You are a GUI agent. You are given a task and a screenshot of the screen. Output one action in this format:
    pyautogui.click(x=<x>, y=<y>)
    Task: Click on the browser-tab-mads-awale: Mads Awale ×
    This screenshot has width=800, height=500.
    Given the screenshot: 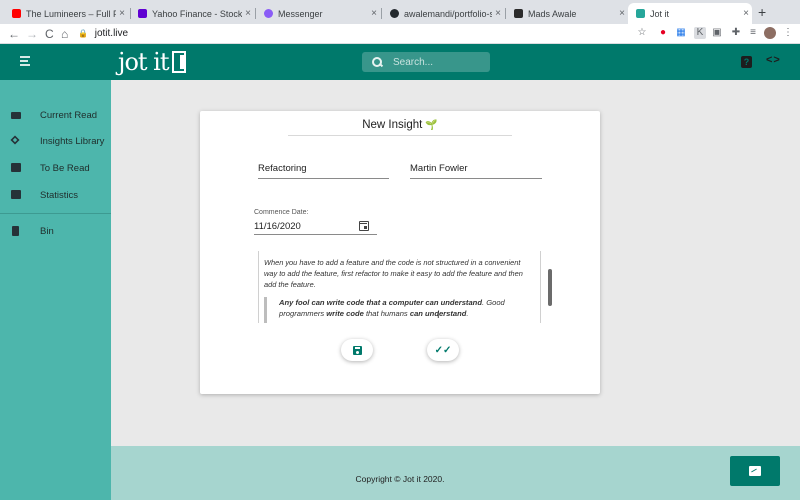 What is the action you would take?
    pyautogui.click(x=567, y=13)
    